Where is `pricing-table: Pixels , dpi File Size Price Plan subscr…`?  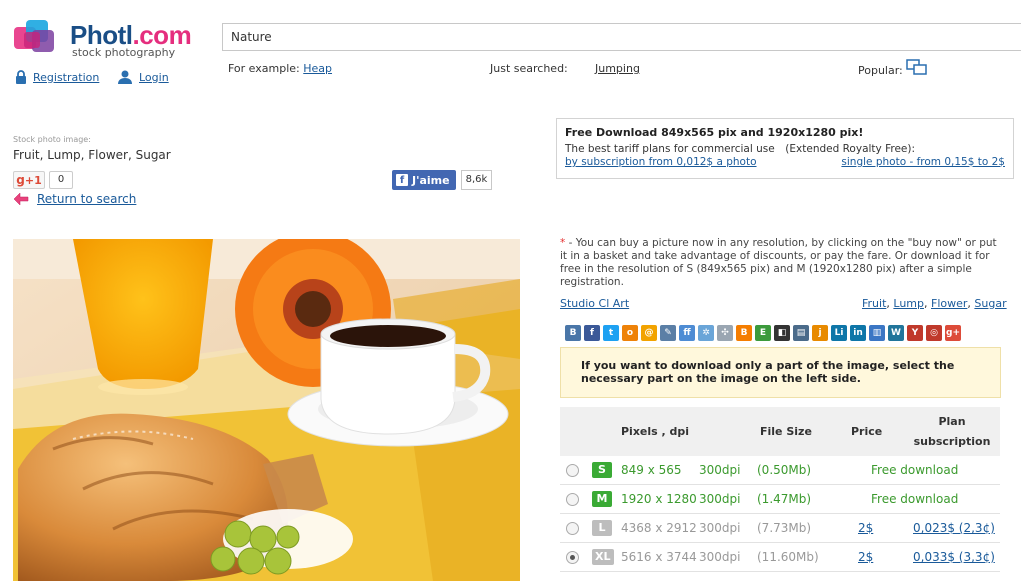
pricing-table: Pixels , dpi File Size Price Plan subscr… is located at coordinates (780, 489).